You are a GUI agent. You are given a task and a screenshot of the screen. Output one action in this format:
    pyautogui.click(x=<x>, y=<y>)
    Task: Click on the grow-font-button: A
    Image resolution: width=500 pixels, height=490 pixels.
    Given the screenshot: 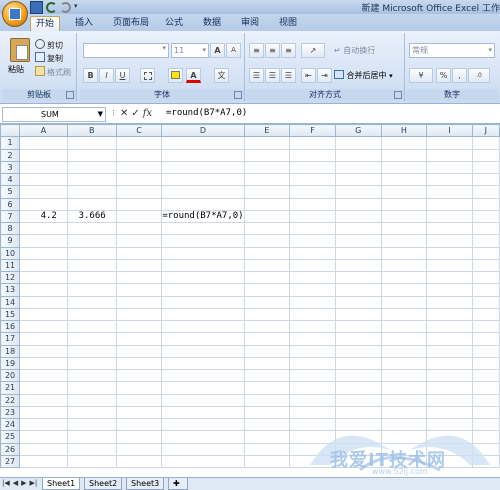 What is the action you would take?
    pyautogui.click(x=217, y=50)
    